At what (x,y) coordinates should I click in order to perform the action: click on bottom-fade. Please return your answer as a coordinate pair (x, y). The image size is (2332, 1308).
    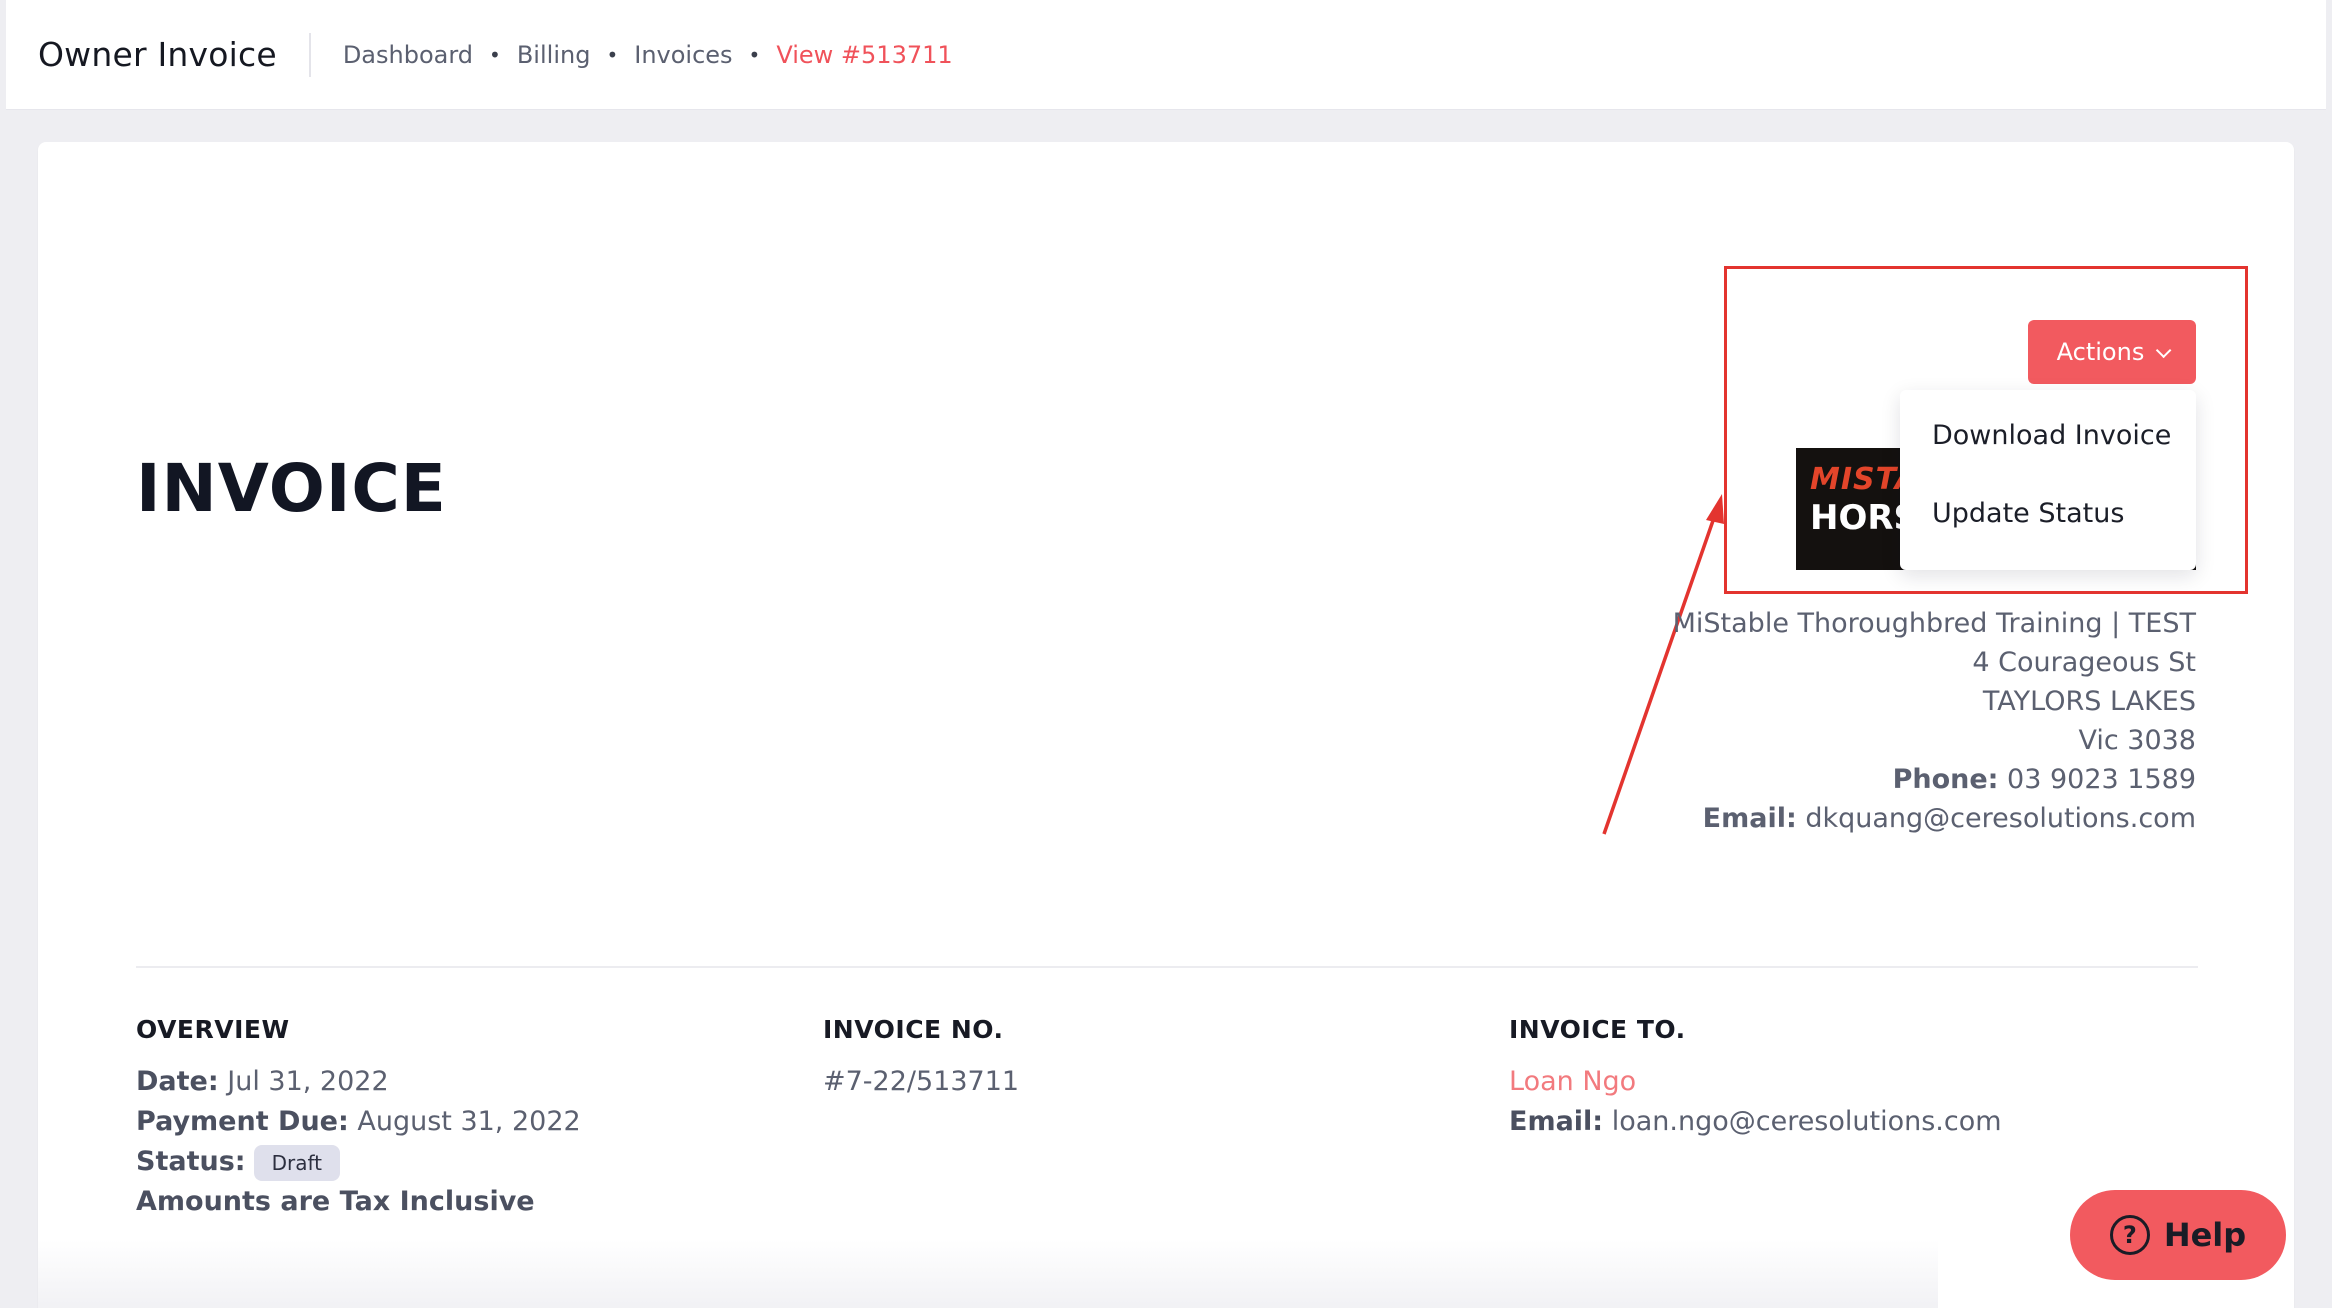
    Looking at the image, I should click on (988, 1274).